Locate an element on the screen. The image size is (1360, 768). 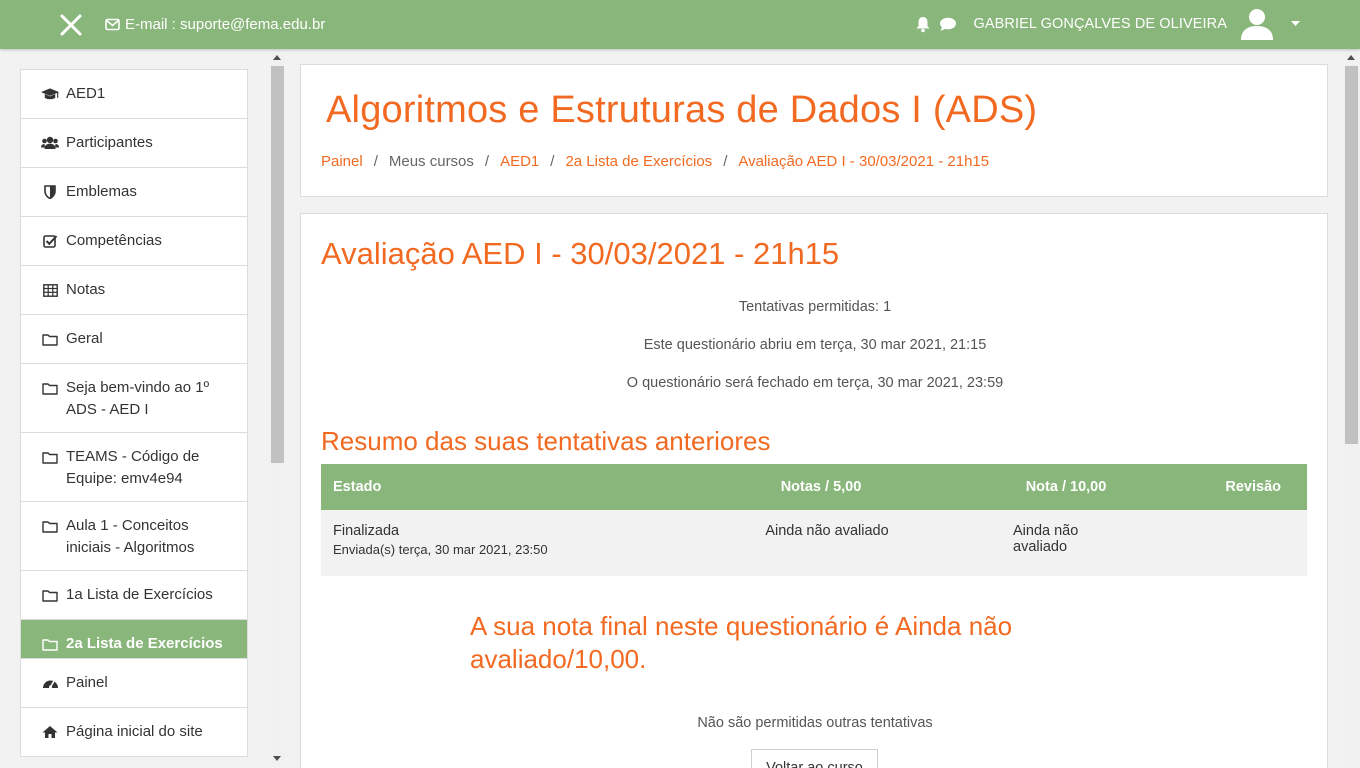
site-nav: Painel Página inicial do site is located at coordinates (134, 707).